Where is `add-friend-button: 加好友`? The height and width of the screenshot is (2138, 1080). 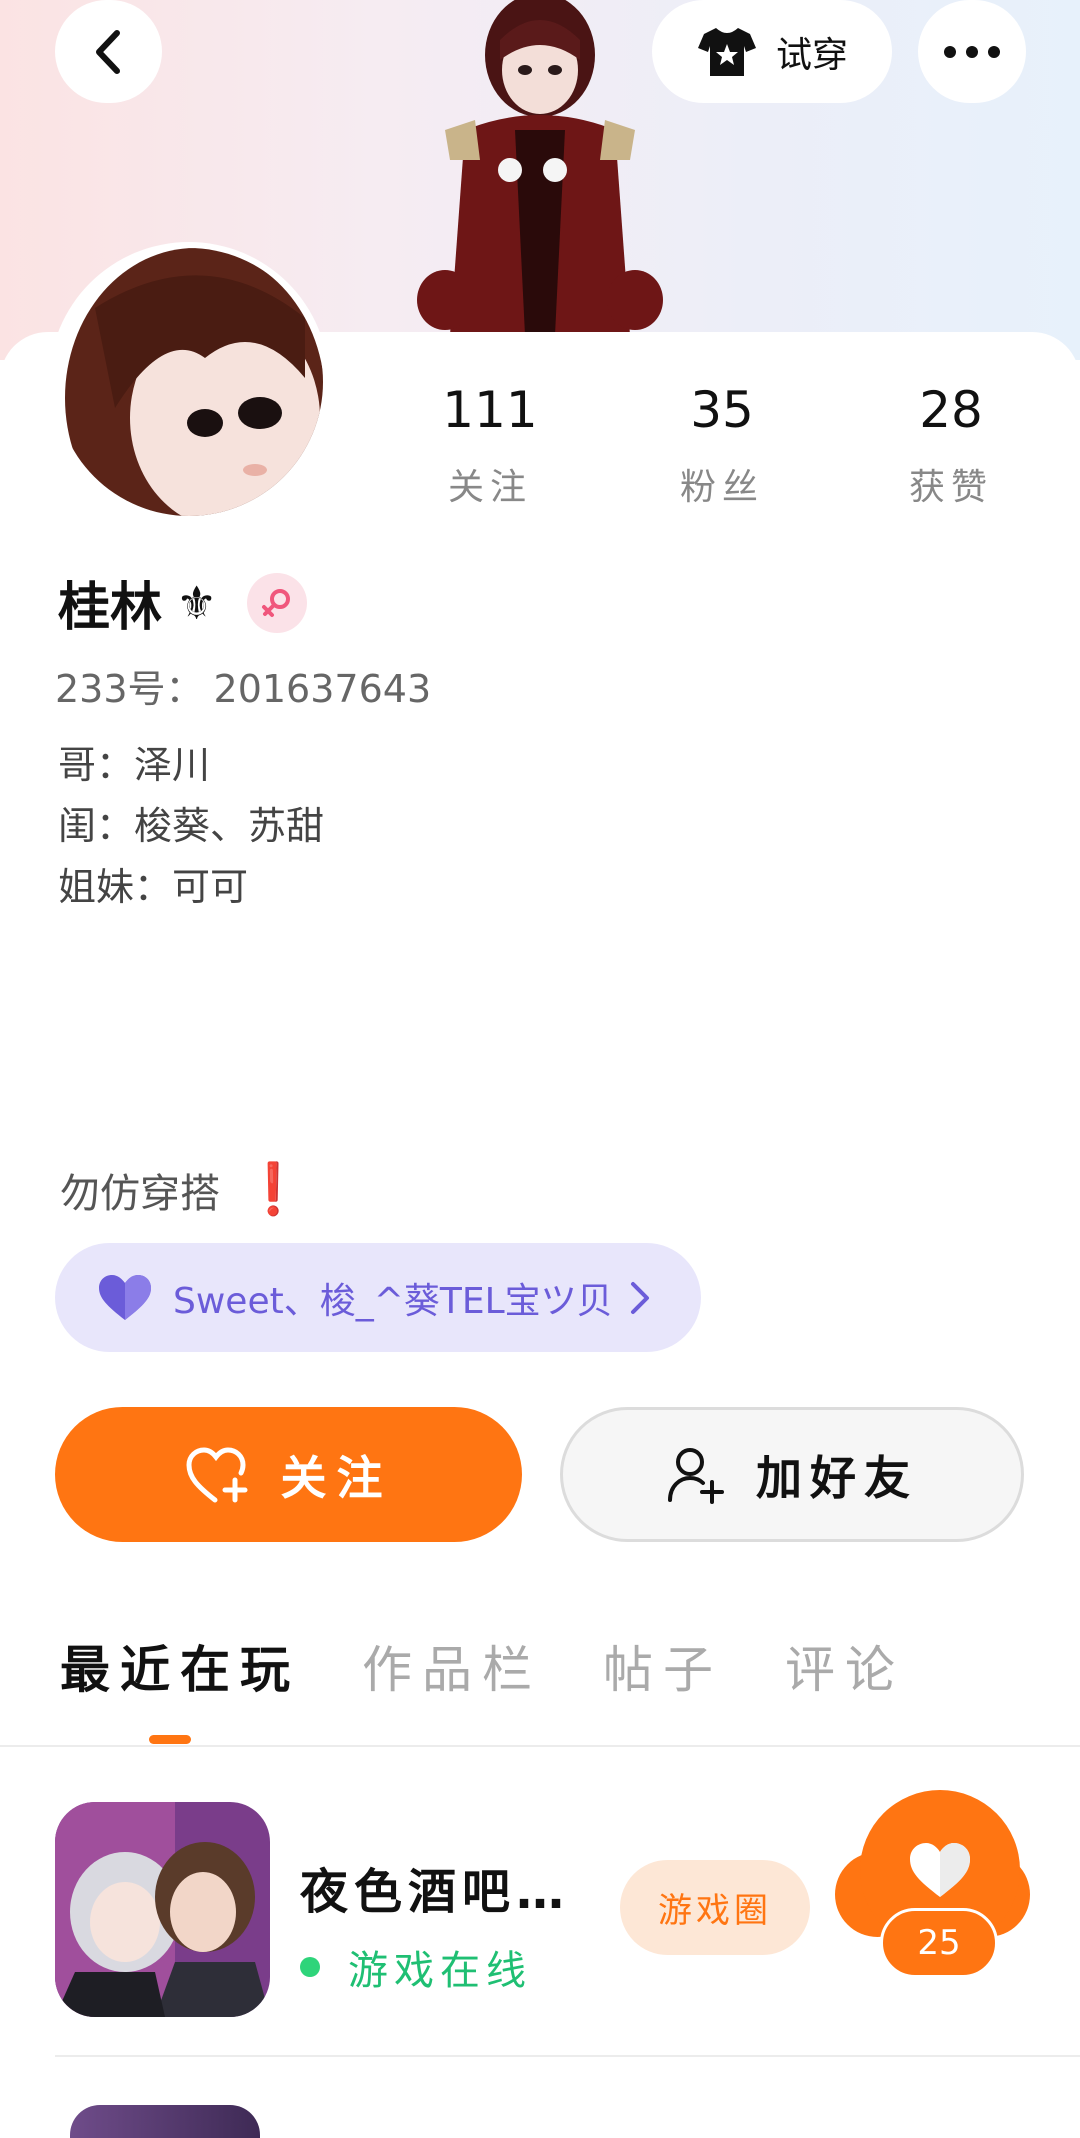
add-friend-button: 加好友 is located at coordinates (792, 1474).